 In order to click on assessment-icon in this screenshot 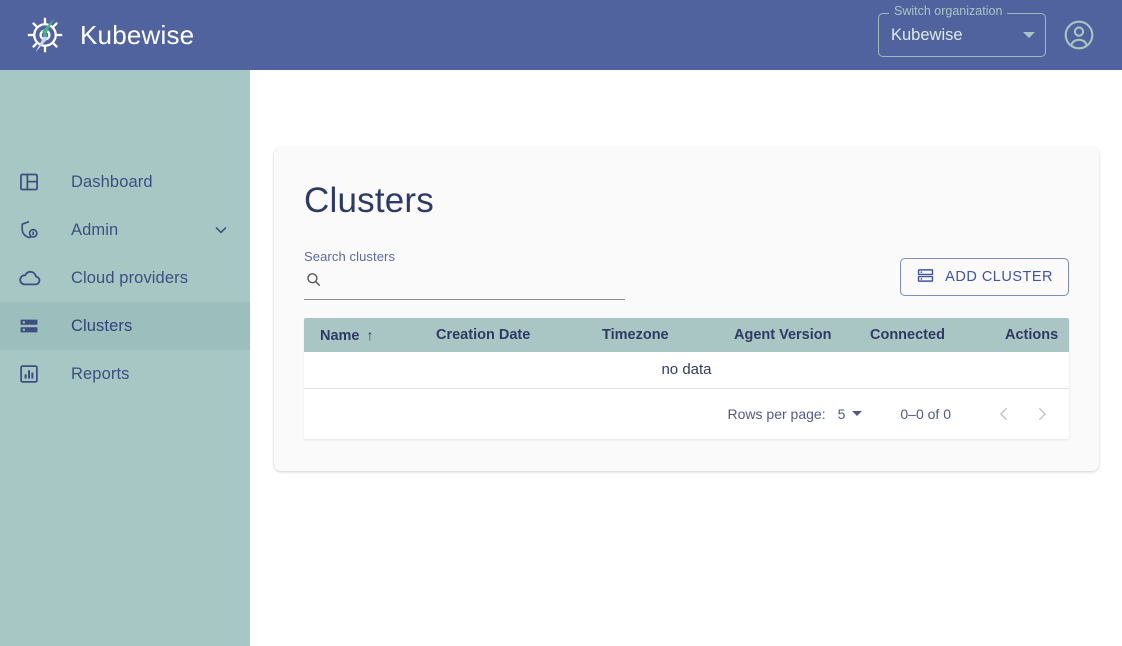, I will do `click(32, 374)`.